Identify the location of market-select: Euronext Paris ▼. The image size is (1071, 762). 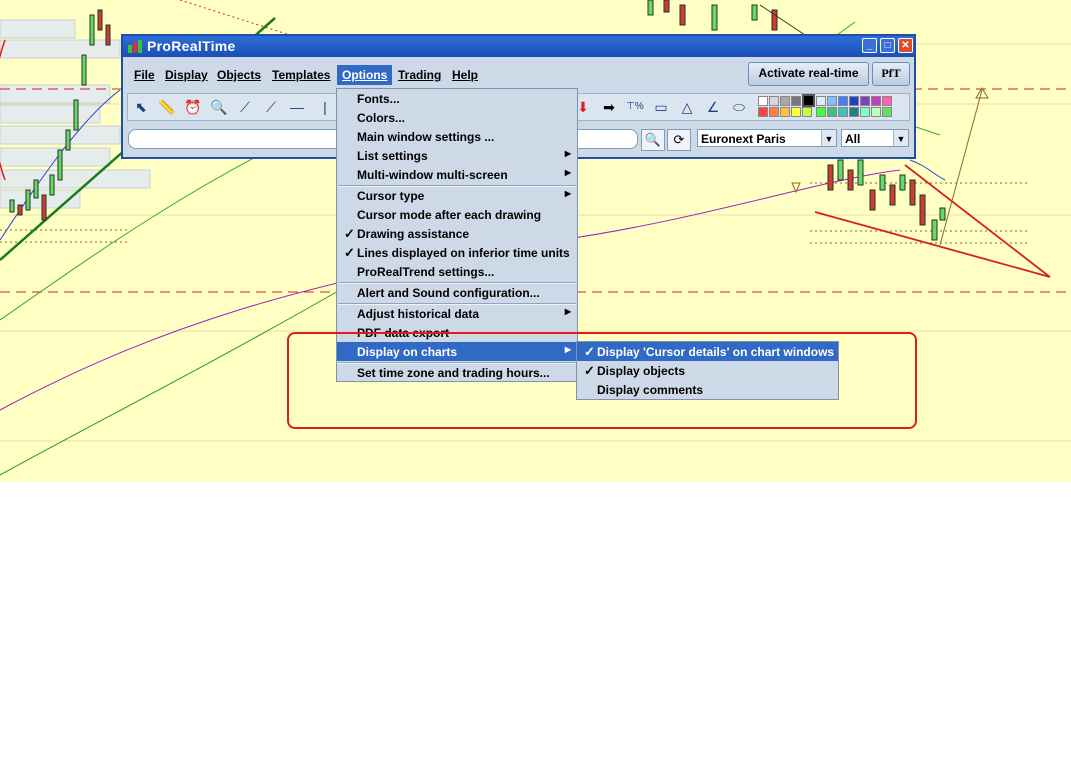
(767, 138).